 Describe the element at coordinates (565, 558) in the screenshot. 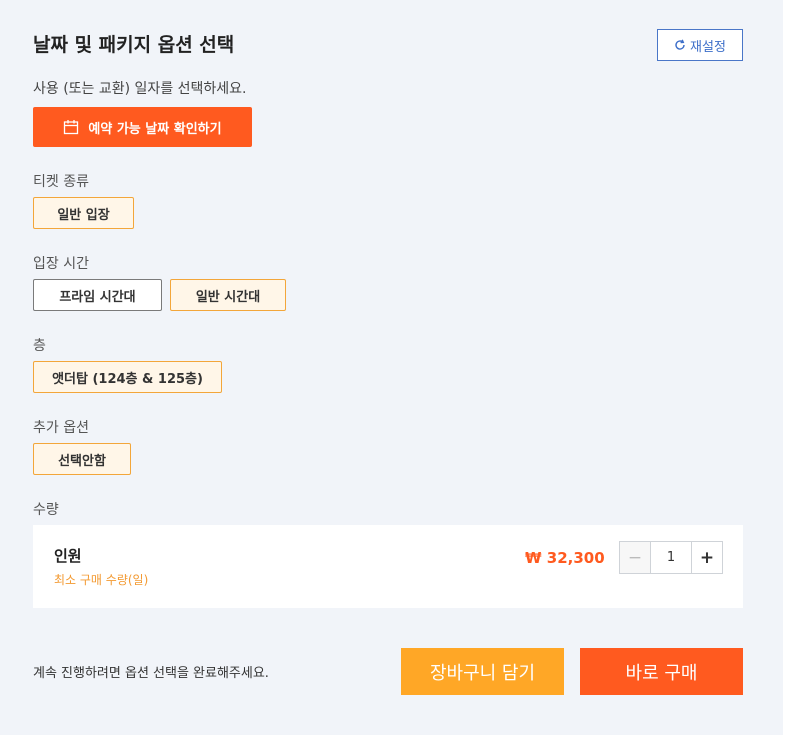

I see `item-price: ₩ 32,300` at that location.